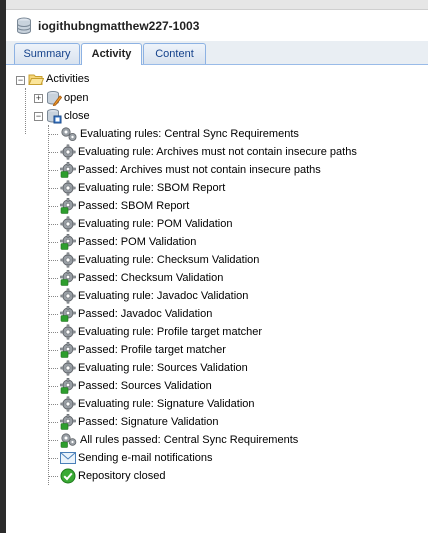 This screenshot has height=533, width=428. What do you see at coordinates (152, 188) in the screenshot?
I see `activity-event-label: Evaluating rule: SBOM Report` at bounding box center [152, 188].